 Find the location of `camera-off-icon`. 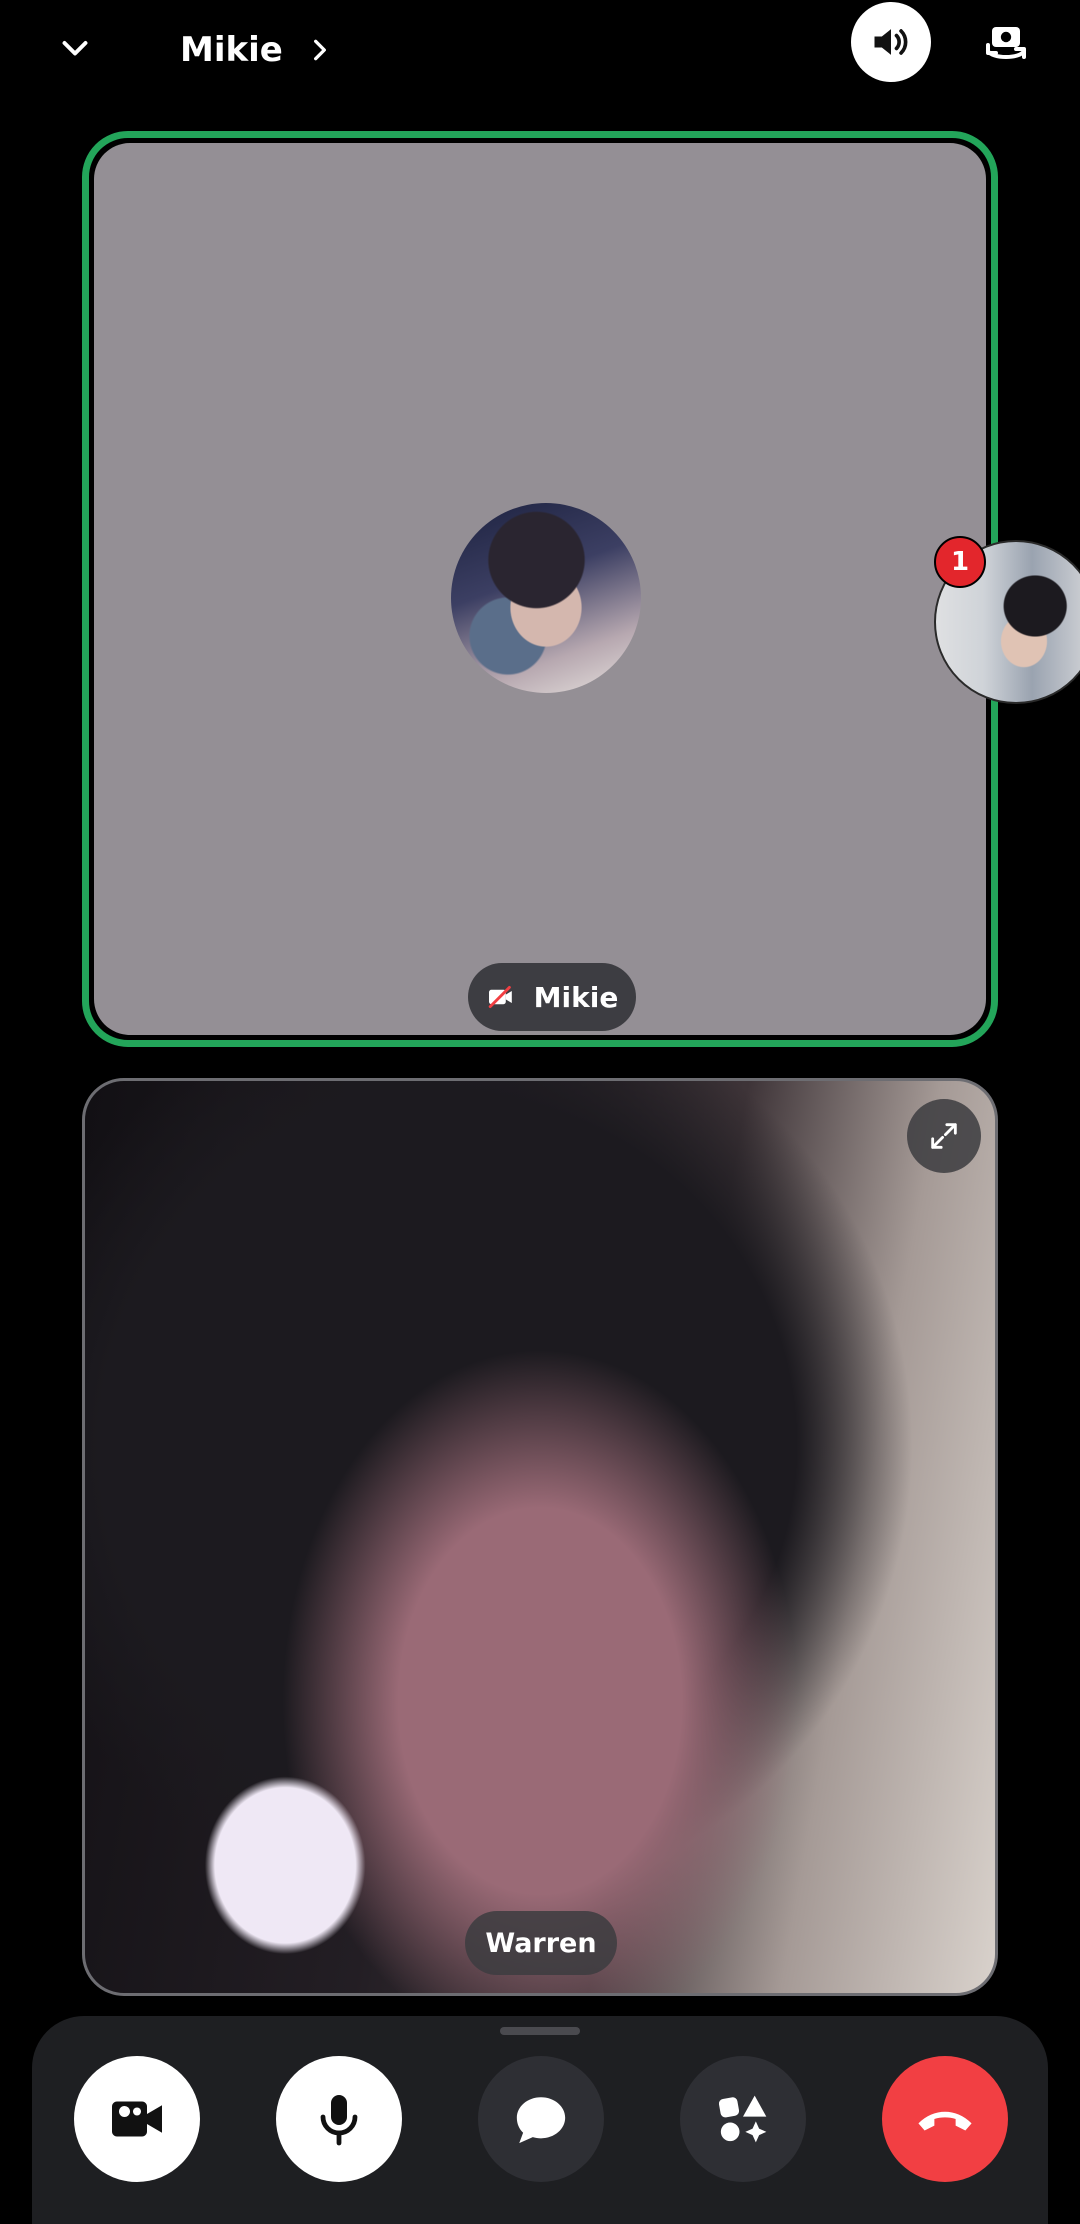

camera-off-icon is located at coordinates (500, 997).